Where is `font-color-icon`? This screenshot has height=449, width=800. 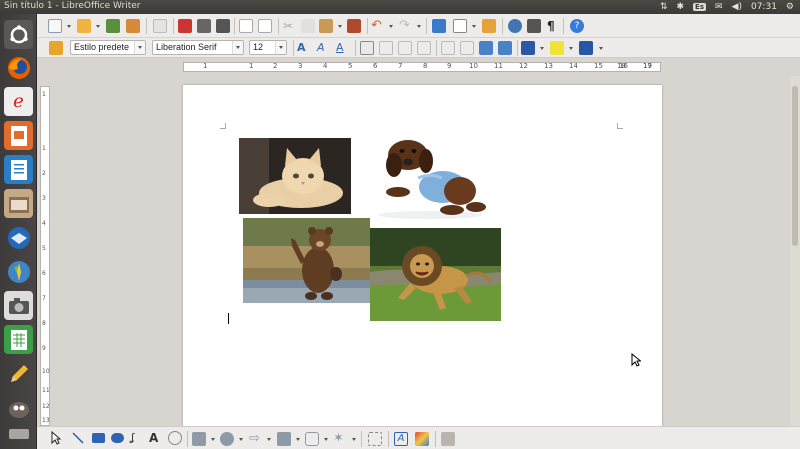
font-color-icon is located at coordinates (528, 48).